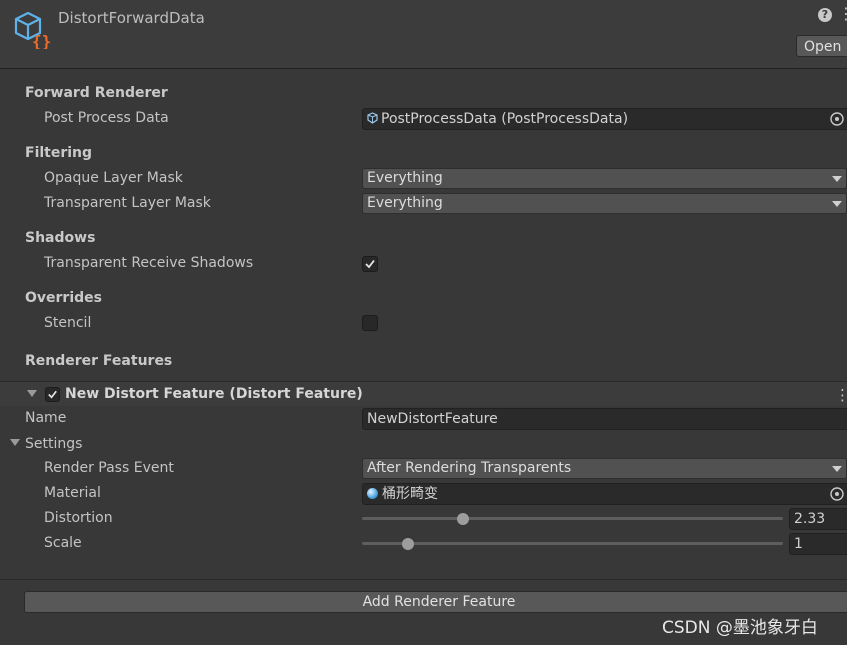 The image size is (847, 645). I want to click on opaque-layer-mask-value: Everything, so click(405, 178).